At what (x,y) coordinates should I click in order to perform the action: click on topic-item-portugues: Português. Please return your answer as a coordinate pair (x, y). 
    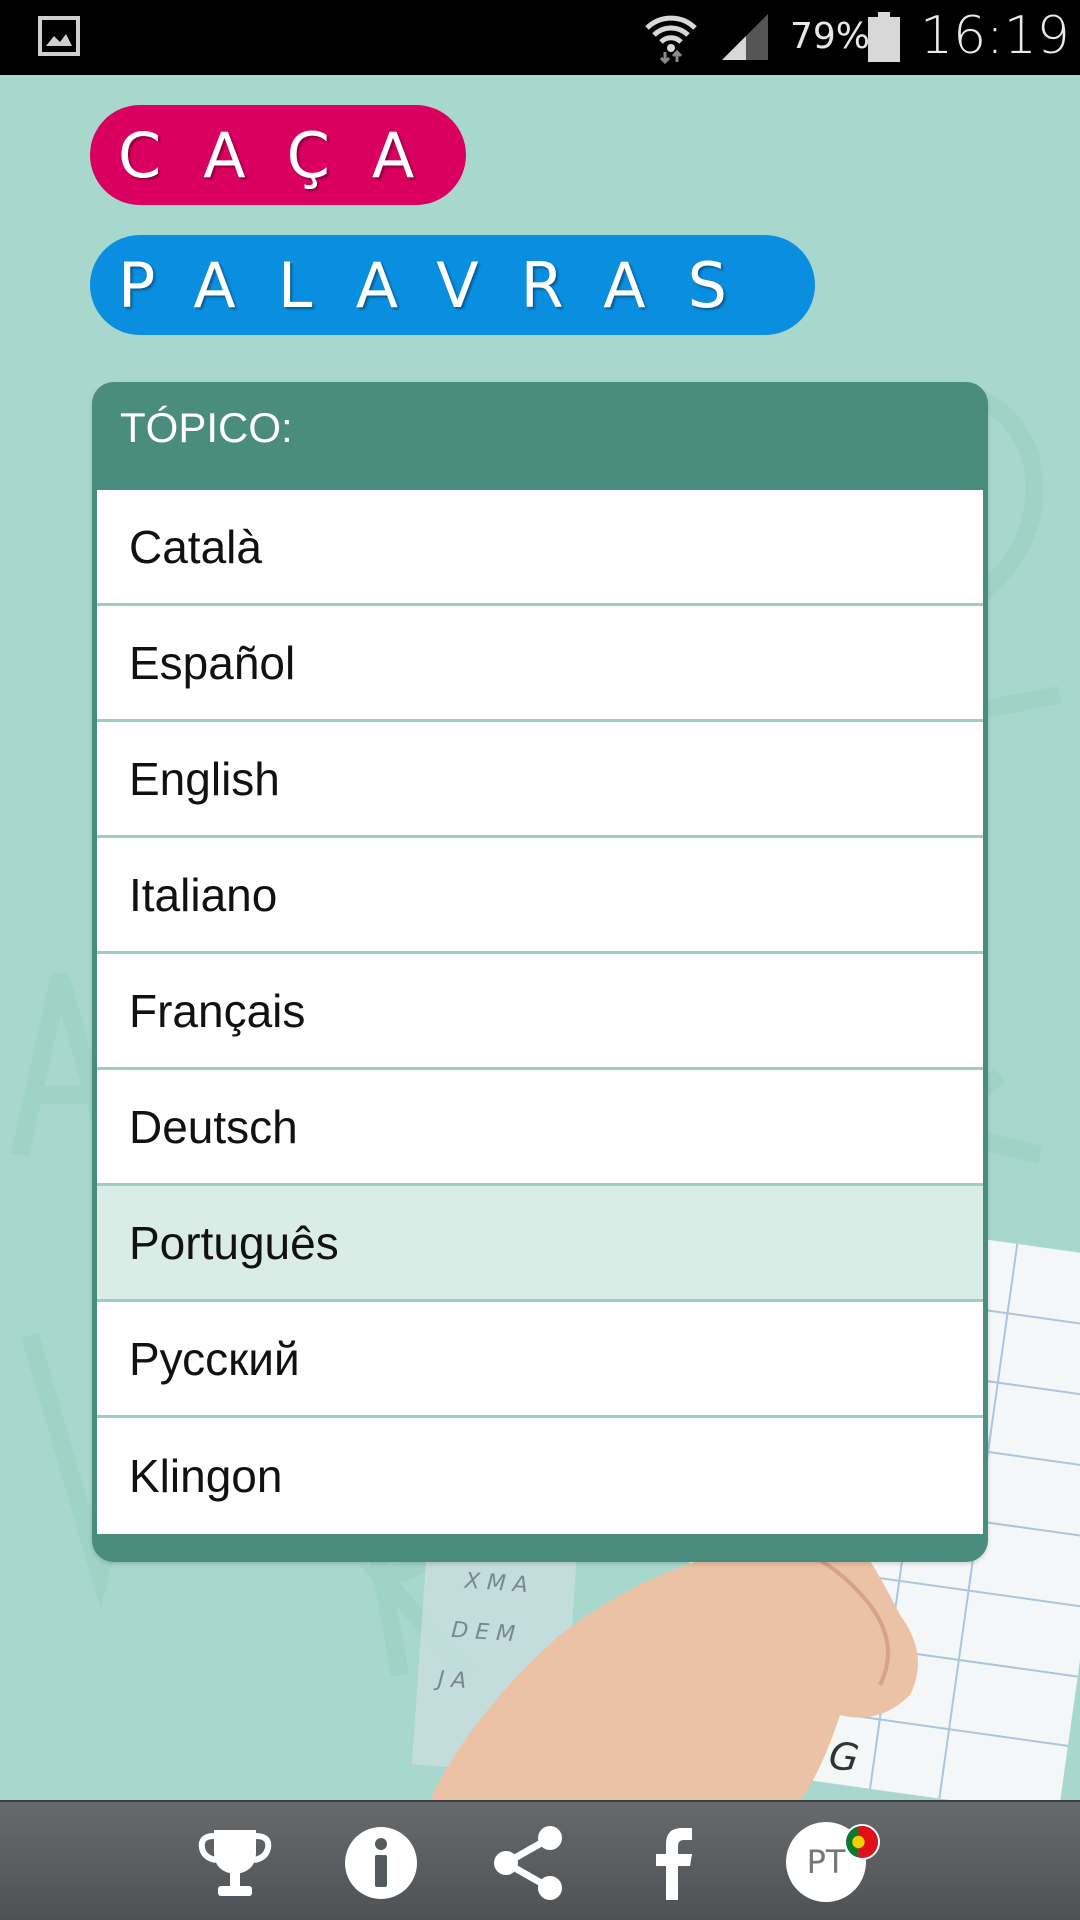
    Looking at the image, I should click on (540, 1244).